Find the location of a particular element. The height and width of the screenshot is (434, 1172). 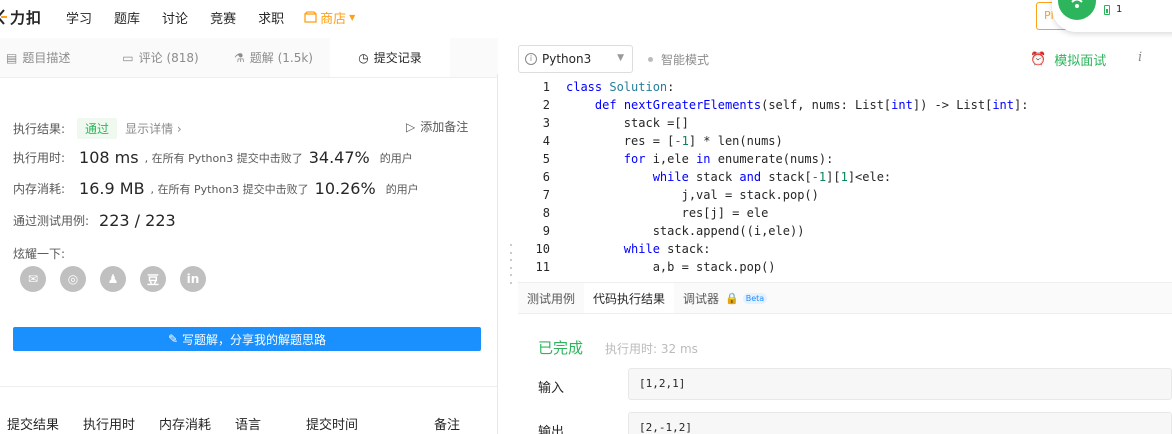

run-status: 已完成 is located at coordinates (561, 348).